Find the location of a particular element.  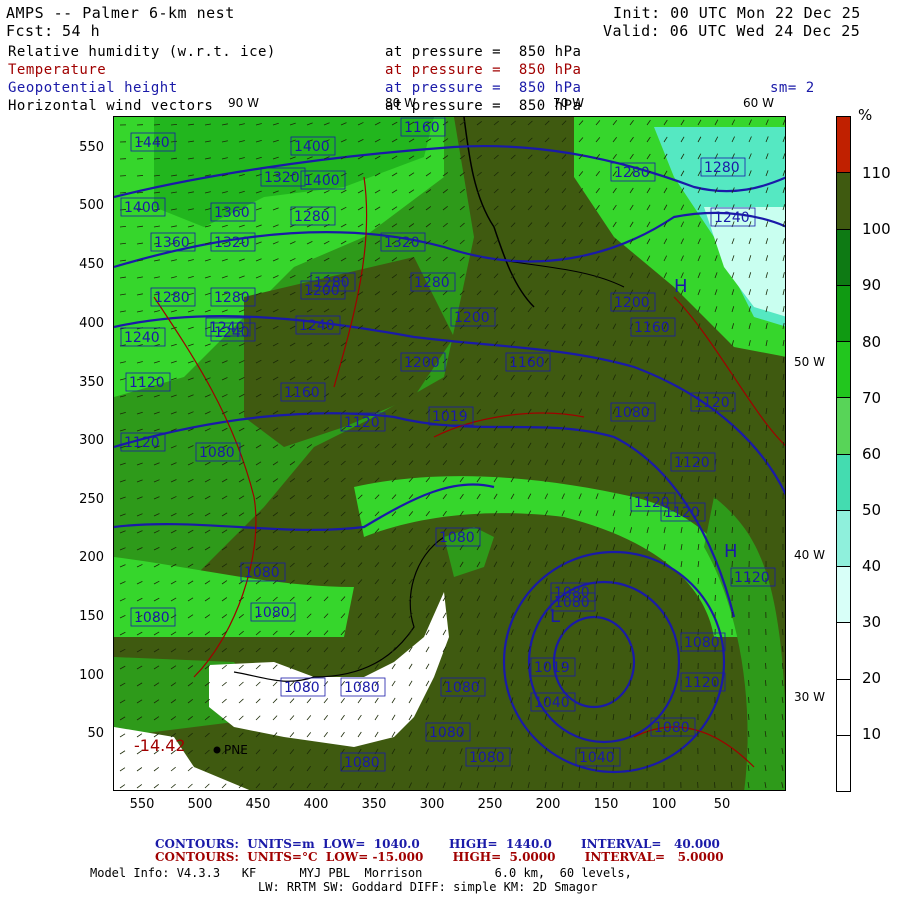

x-tick-400: 400 is located at coordinates (316, 804).